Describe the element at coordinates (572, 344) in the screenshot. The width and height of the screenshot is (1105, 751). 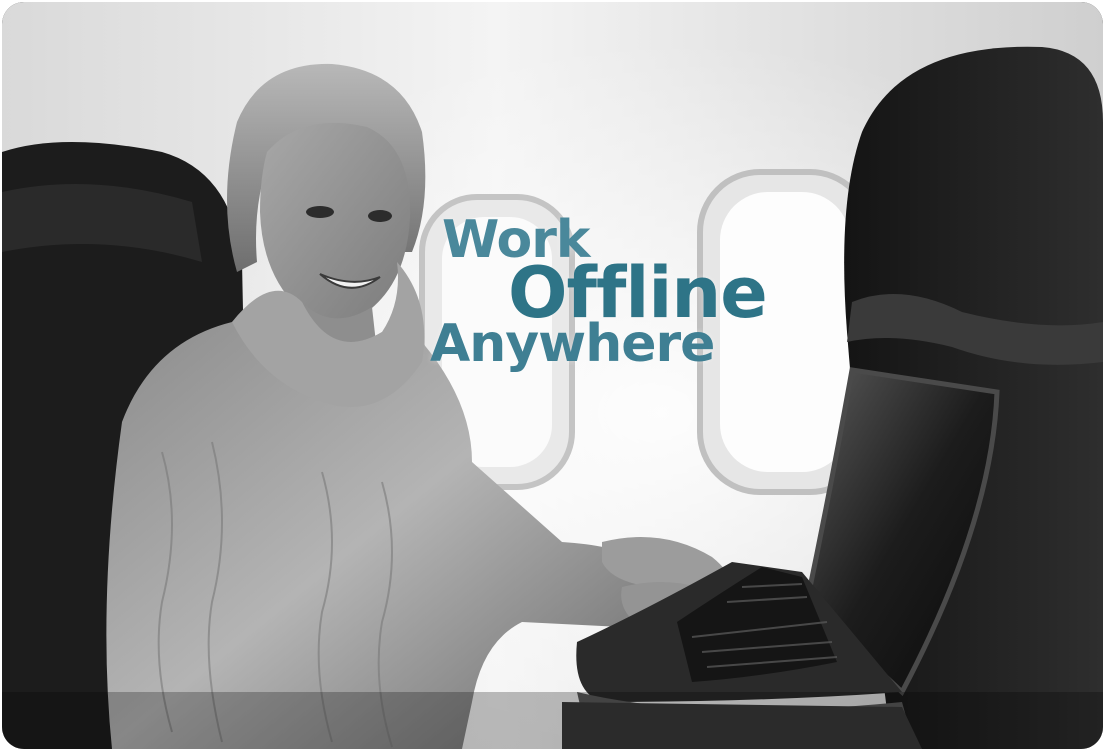
I see `headline-anywhere: Anywhere` at that location.